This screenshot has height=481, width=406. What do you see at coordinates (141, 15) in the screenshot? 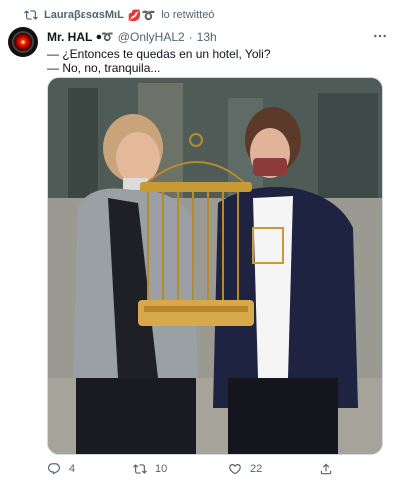
I see `retweeter-emoji: 💋➰` at bounding box center [141, 15].